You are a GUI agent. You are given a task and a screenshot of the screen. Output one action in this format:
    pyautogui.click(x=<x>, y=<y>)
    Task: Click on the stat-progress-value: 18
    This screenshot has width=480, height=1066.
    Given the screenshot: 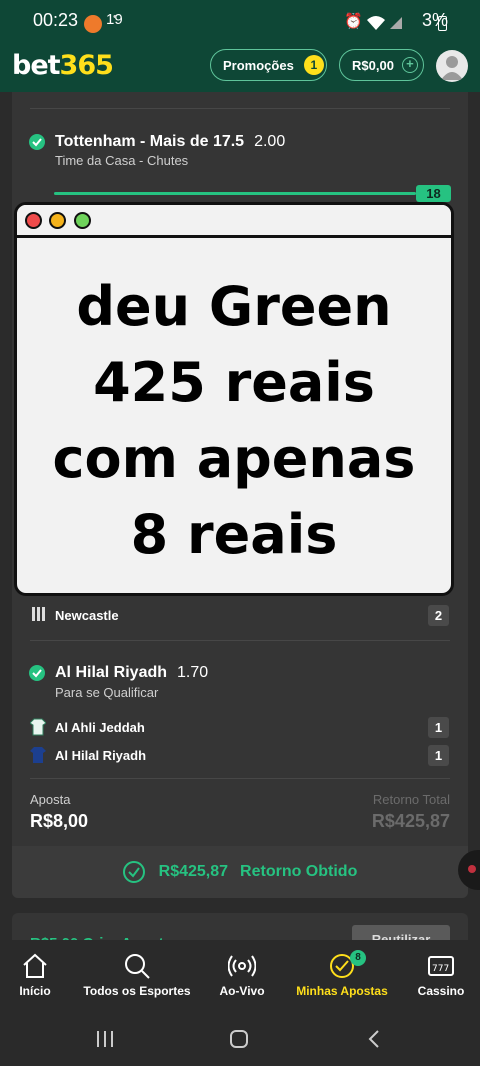 What is the action you would take?
    pyautogui.click(x=433, y=193)
    